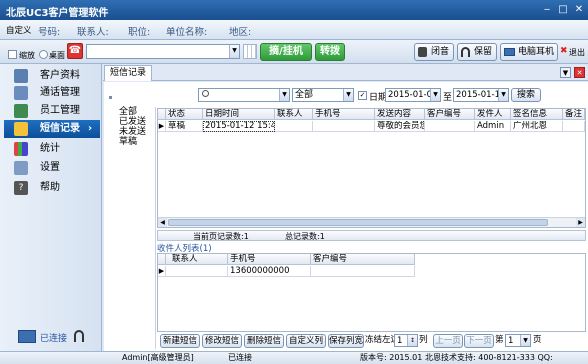 The height and width of the screenshot is (364, 588). What do you see at coordinates (413, 95) in the screenshot?
I see `date-from-input: 2015-01-01 ▼` at bounding box center [413, 95].